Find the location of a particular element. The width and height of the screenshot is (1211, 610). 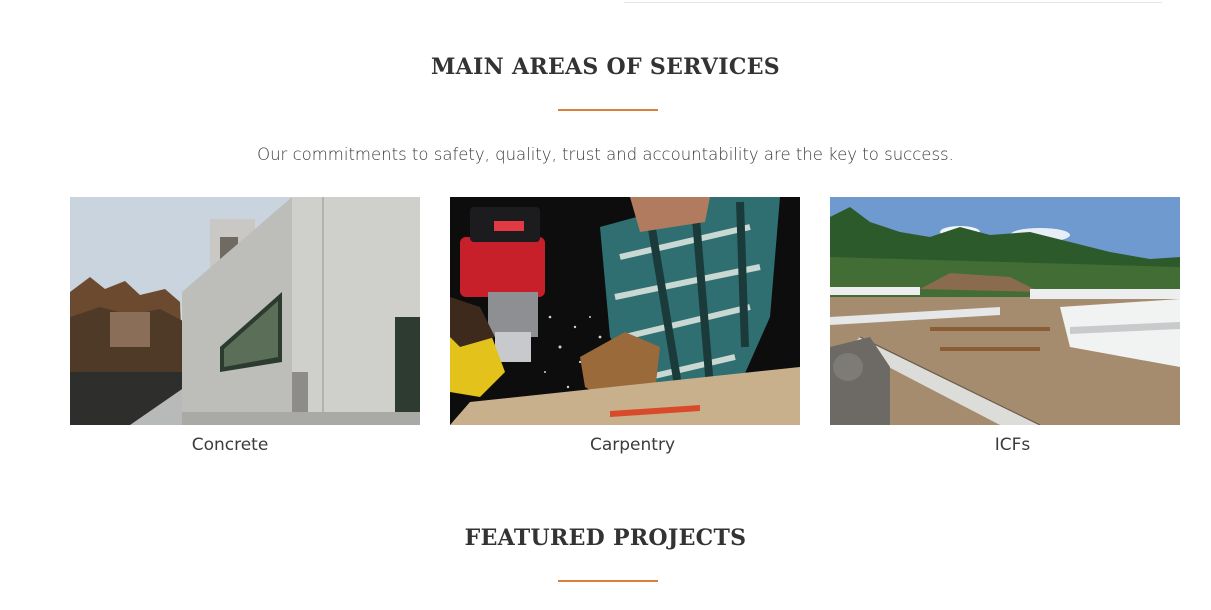

projects-heading-underline is located at coordinates (608, 581).